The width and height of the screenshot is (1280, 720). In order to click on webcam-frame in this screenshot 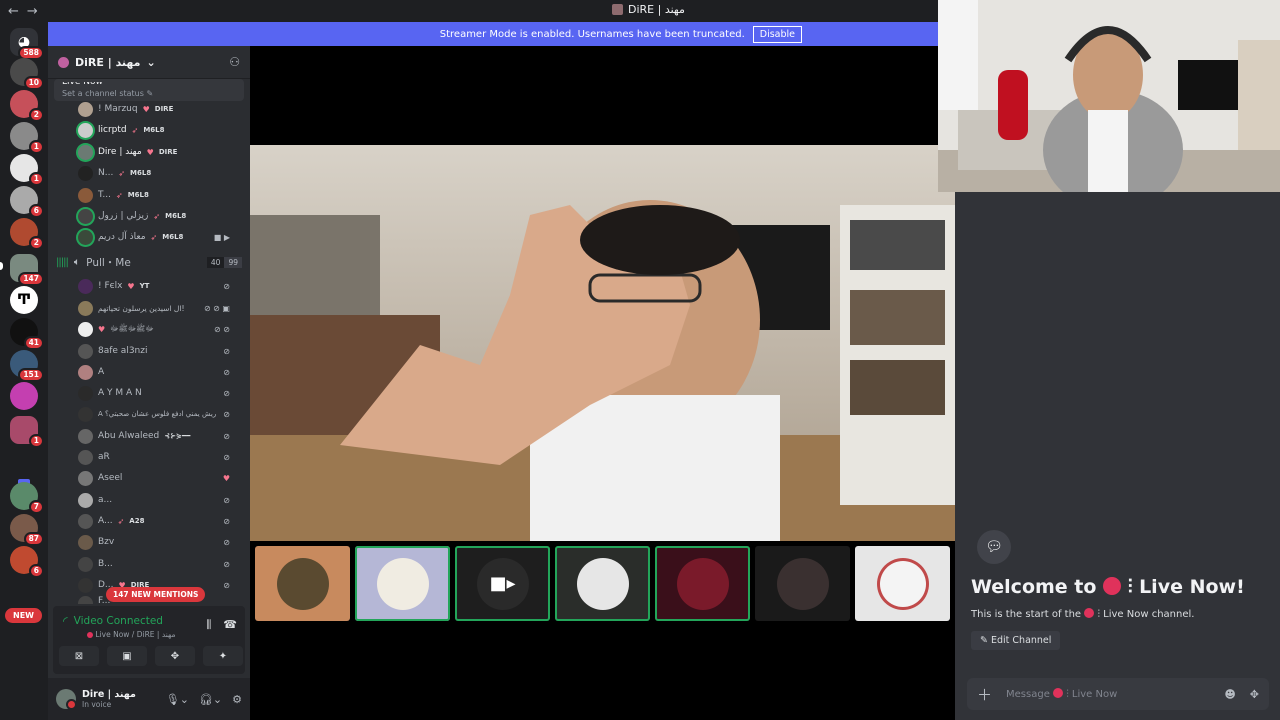, I will do `click(1109, 96)`.